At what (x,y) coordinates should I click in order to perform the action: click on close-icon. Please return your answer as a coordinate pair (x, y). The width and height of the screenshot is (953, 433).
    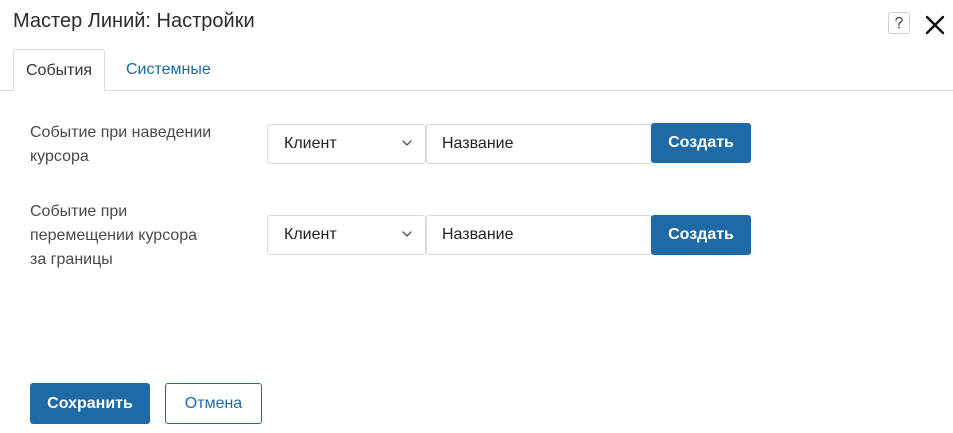
    Looking at the image, I should click on (935, 25).